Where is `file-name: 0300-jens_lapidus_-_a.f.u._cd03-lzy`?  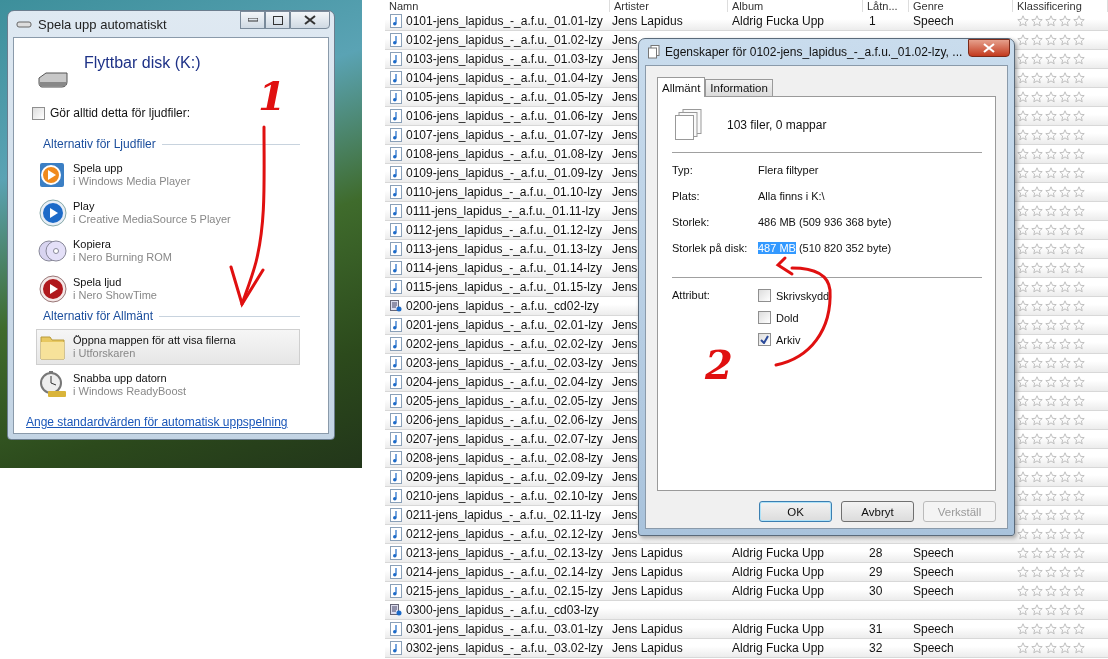
file-name: 0300-jens_lapidus_-_a.f.u._cd03-lzy is located at coordinates (502, 610).